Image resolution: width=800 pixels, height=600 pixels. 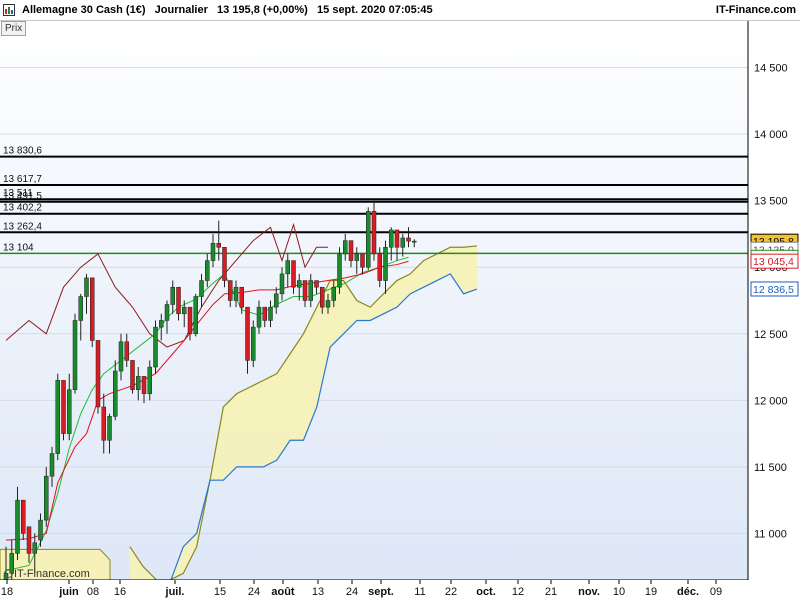 What do you see at coordinates (451, 592) in the screenshot?
I see `x-tick-label: 22` at bounding box center [451, 592].